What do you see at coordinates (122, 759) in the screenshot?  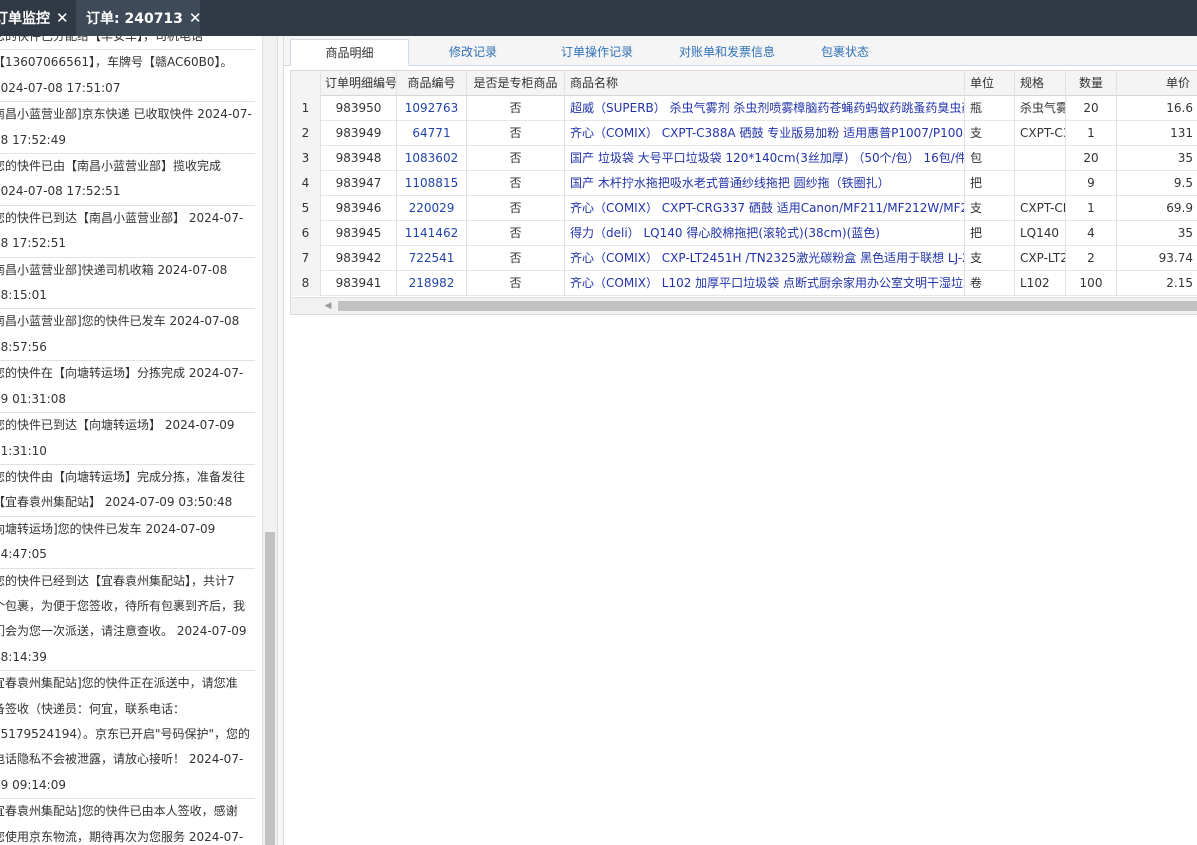 I see `log-entry-line: 电话隐私不会被泄露，请放心接听！ 2024-07-` at bounding box center [122, 759].